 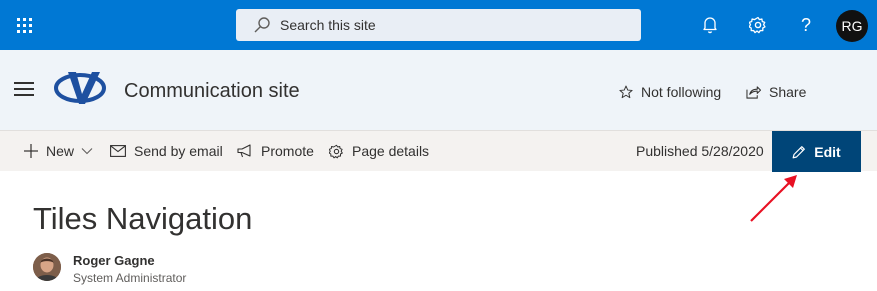 What do you see at coordinates (80, 88) in the screenshot?
I see `site-logo` at bounding box center [80, 88].